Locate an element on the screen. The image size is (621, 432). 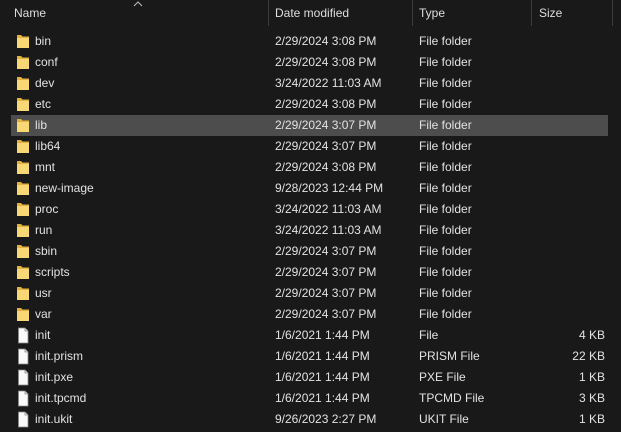
column-header-size: Size is located at coordinates (550, 13).